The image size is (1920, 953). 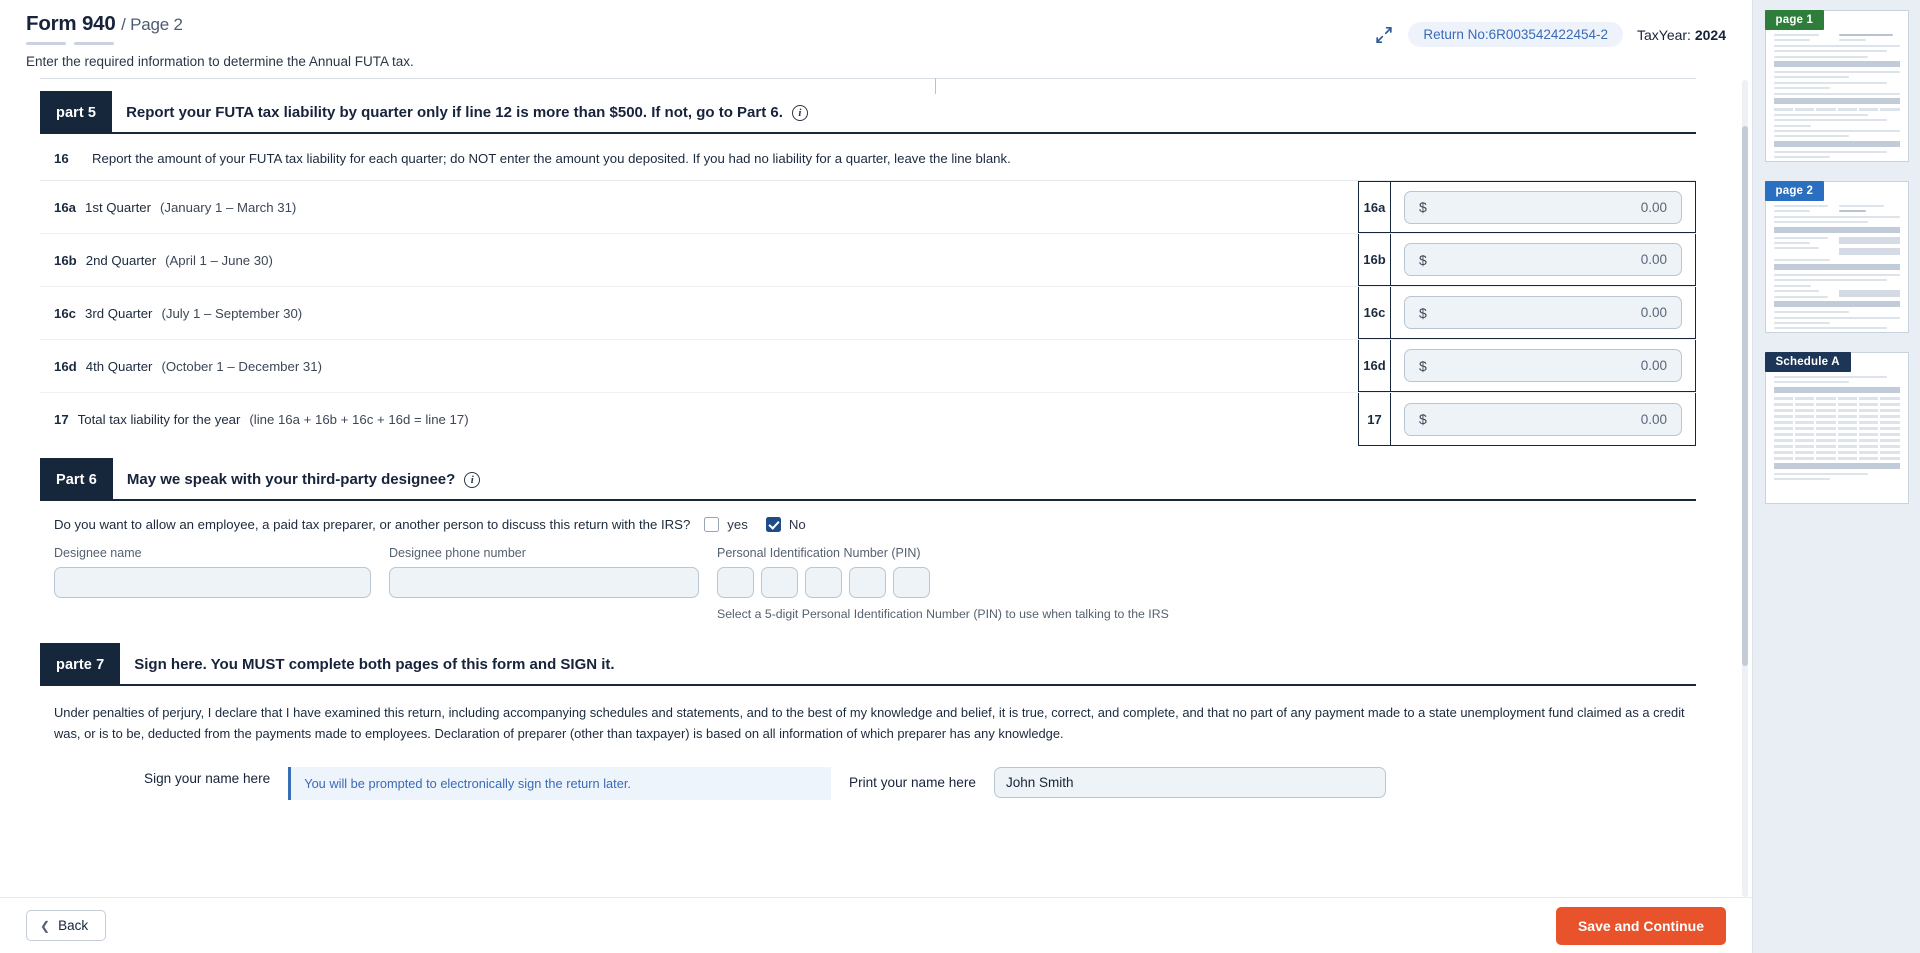 I want to click on collapse-arrows-icon, so click(x=1384, y=35).